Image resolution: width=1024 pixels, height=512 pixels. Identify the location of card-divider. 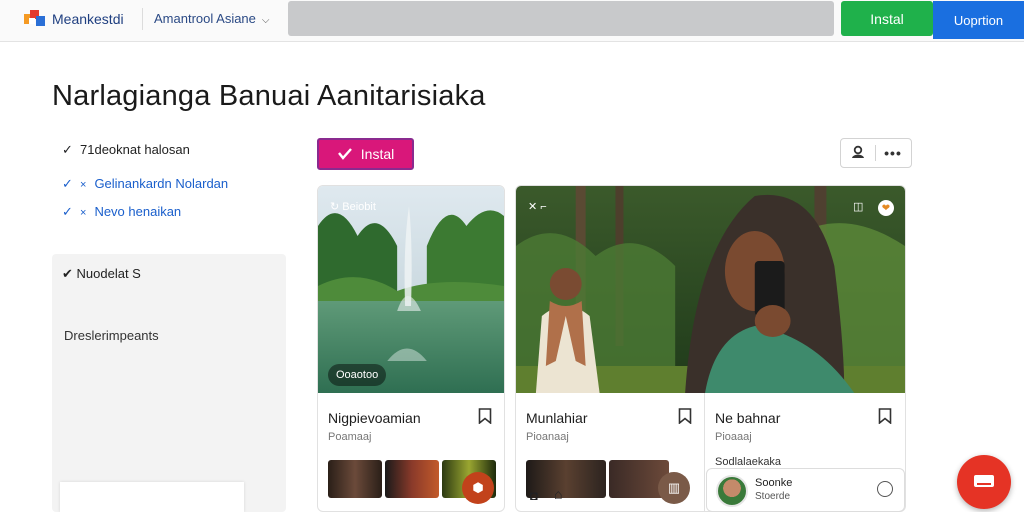
(704, 452).